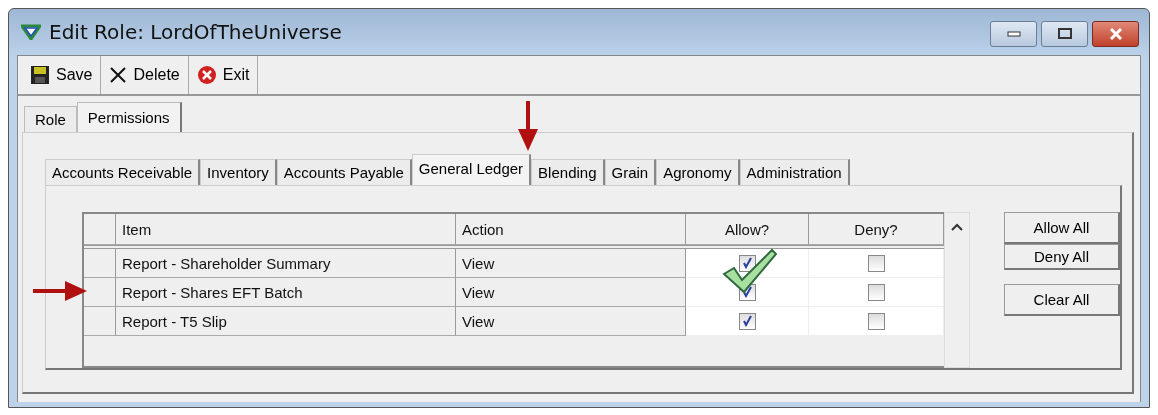  What do you see at coordinates (223, 75) in the screenshot?
I see `exit-button: Exit` at bounding box center [223, 75].